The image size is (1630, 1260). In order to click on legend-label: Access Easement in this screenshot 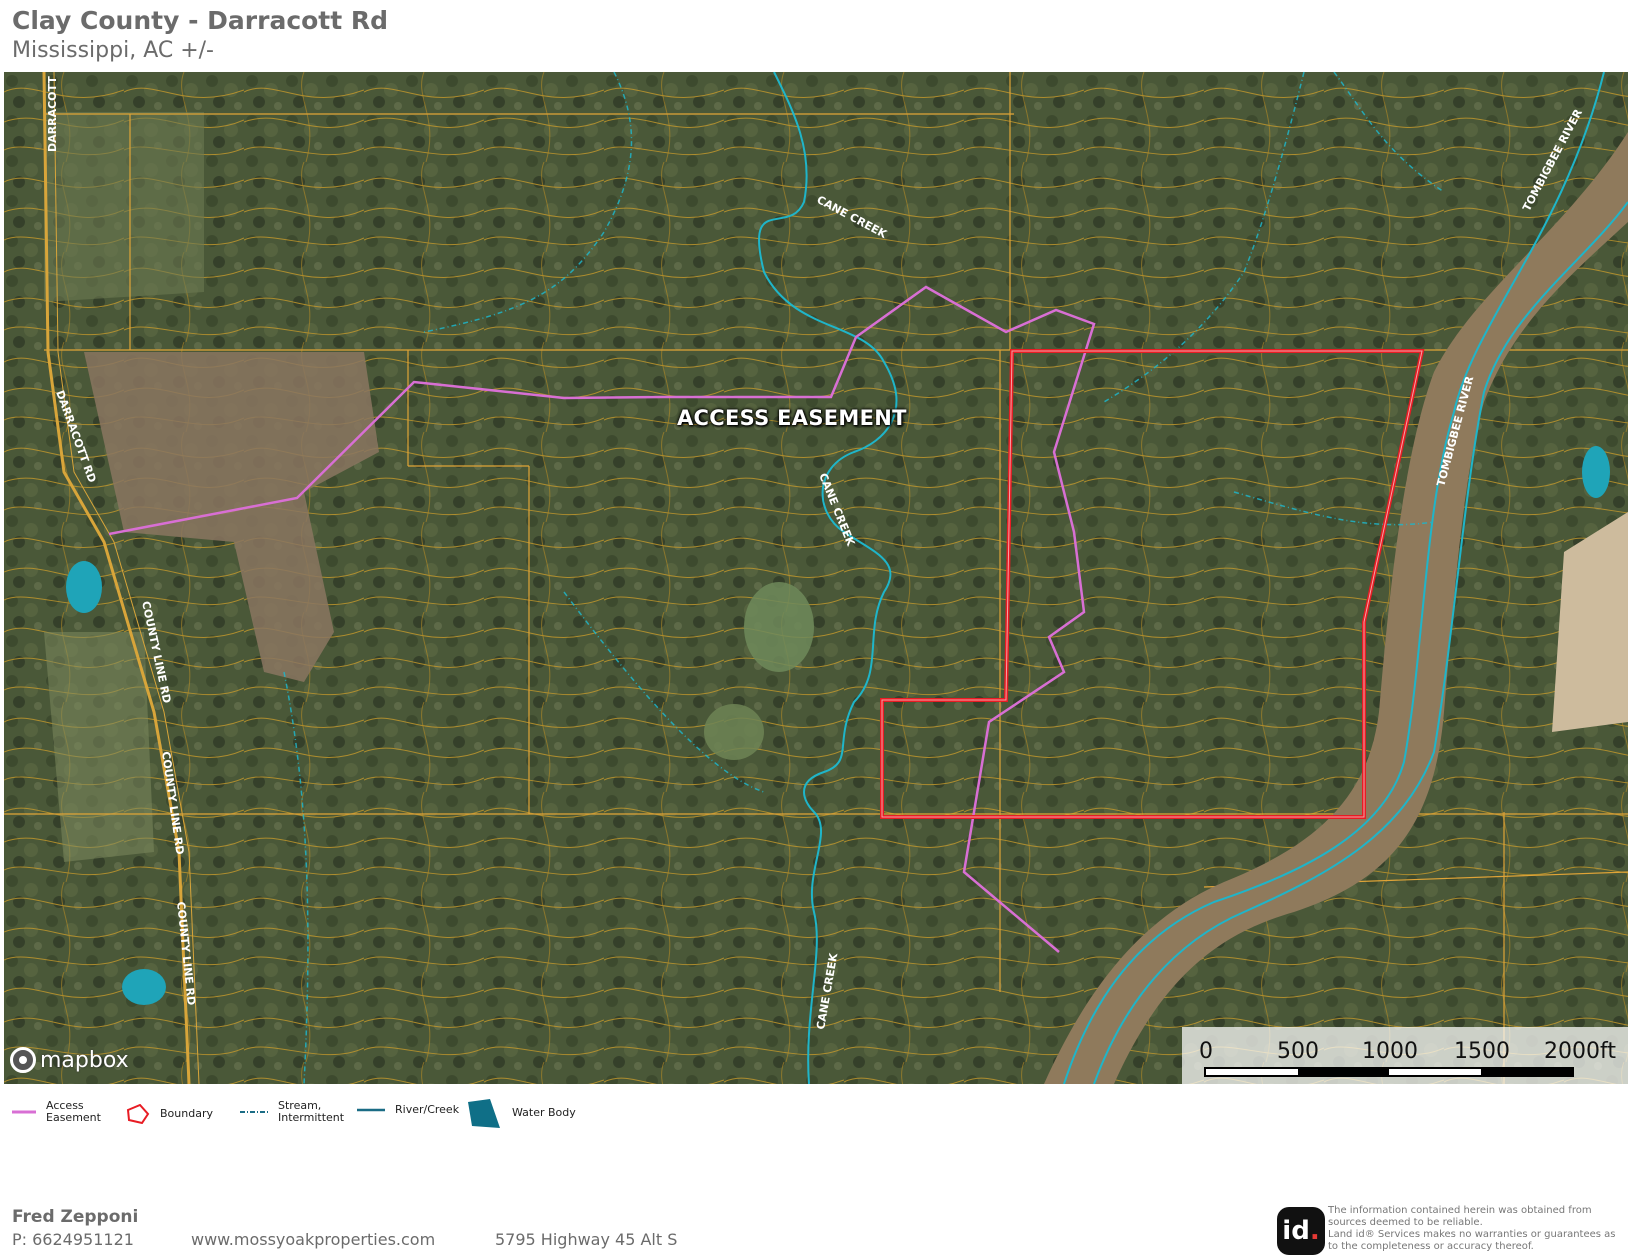, I will do `click(73, 1111)`.